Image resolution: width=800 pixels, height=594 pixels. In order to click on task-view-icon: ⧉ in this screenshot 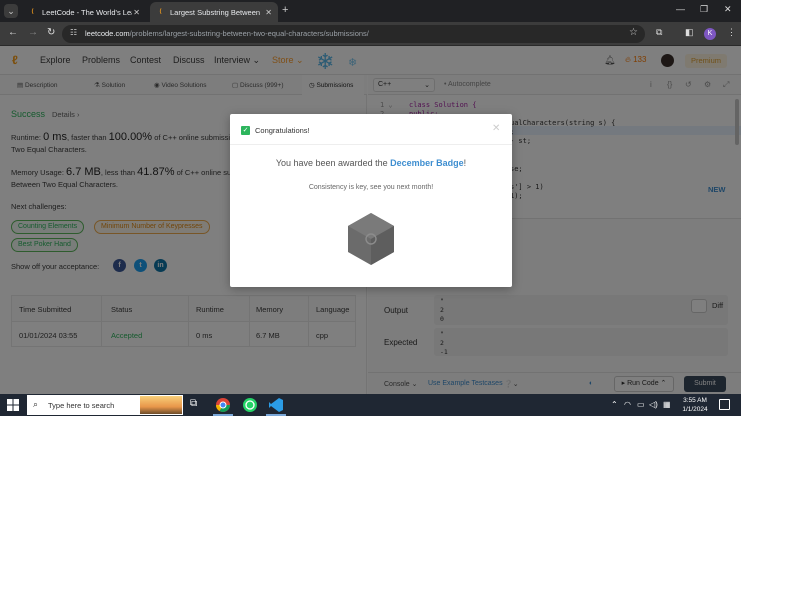, I will do `click(193, 403)`.